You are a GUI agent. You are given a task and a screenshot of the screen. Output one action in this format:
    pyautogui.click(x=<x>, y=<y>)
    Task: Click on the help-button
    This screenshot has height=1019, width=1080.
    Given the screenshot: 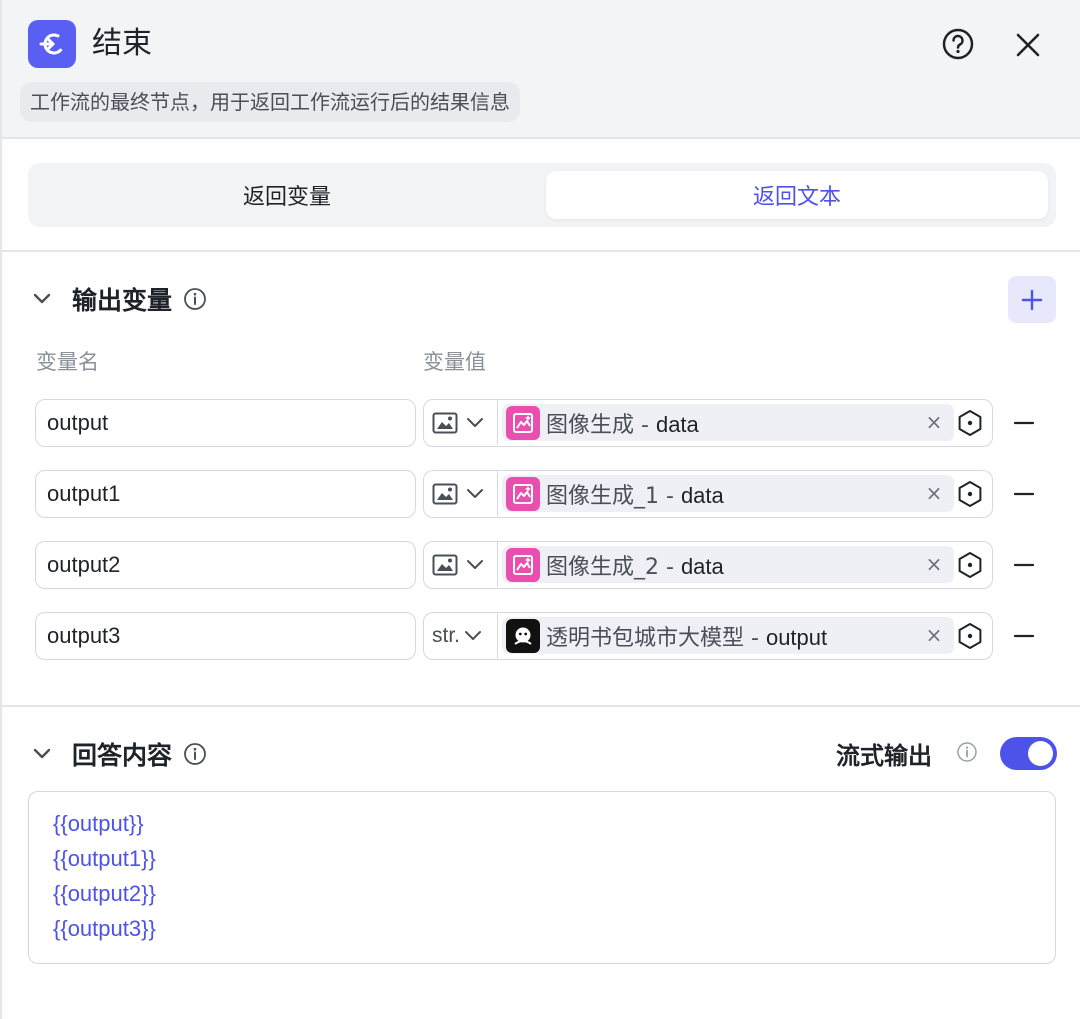 What is the action you would take?
    pyautogui.click(x=958, y=44)
    